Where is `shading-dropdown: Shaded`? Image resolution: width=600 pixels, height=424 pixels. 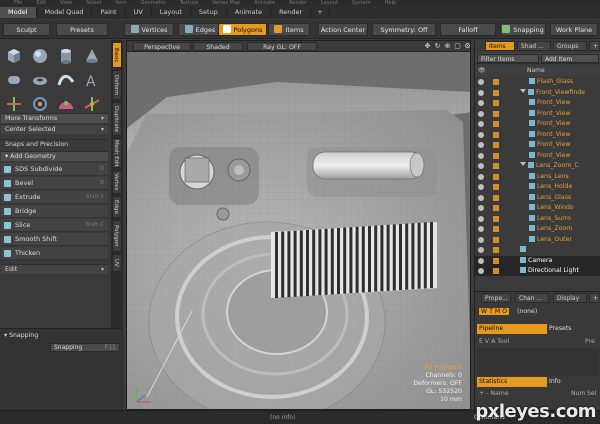 shading-dropdown: Shaded is located at coordinates (218, 46).